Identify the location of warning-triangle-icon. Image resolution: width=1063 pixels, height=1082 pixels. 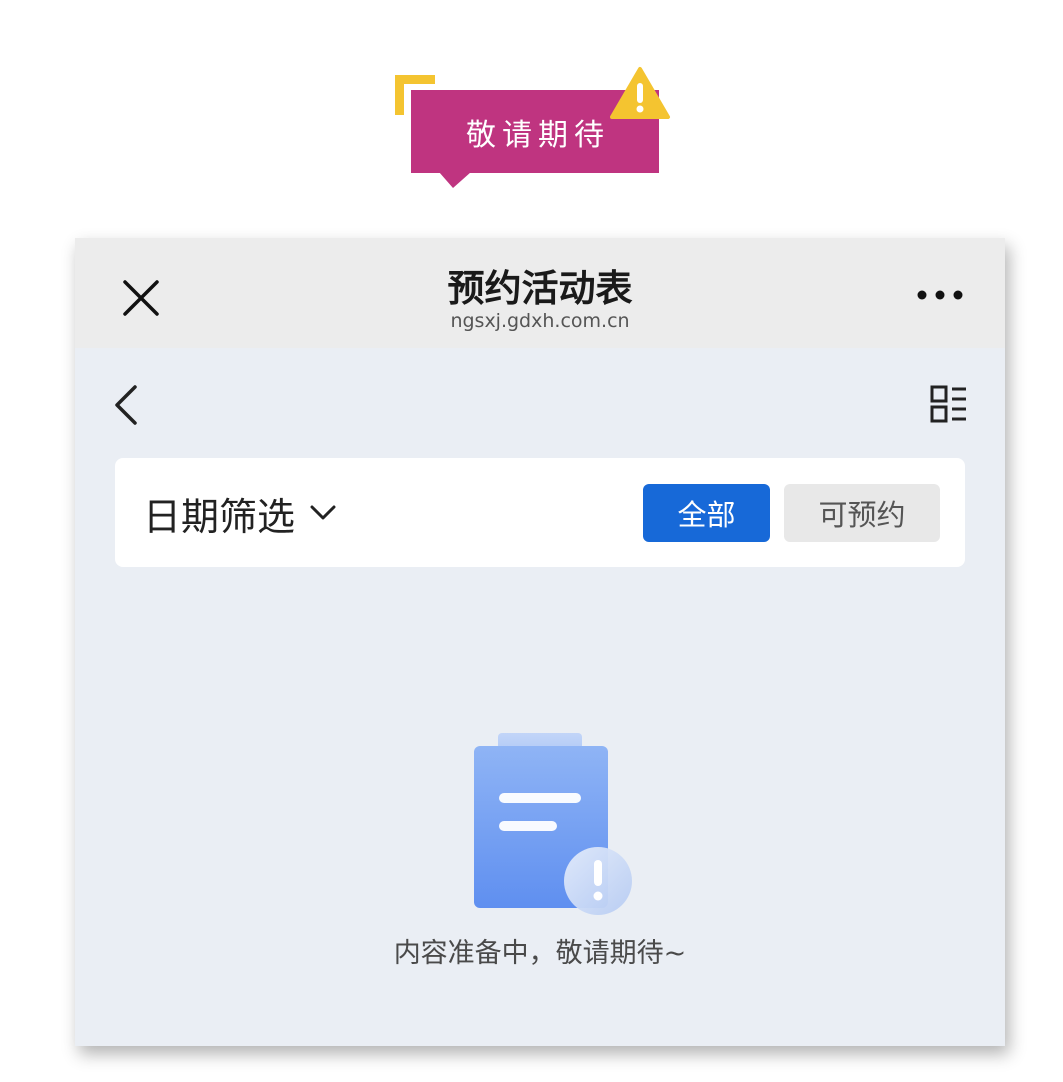
(640, 93).